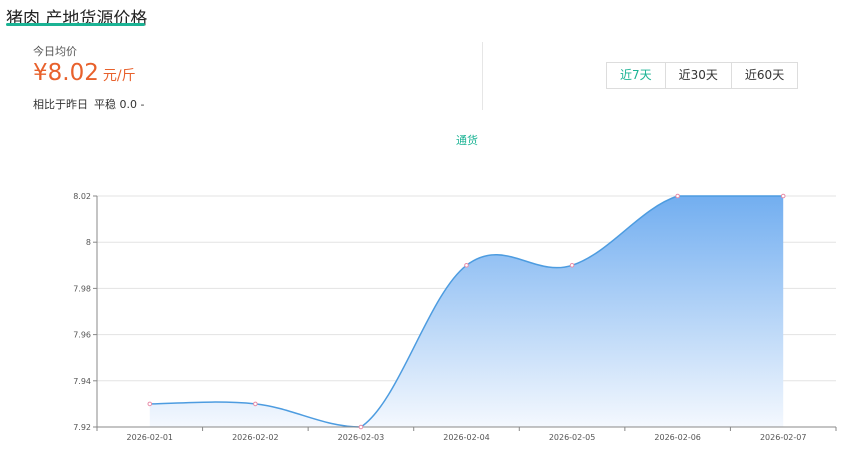  What do you see at coordinates (361, 437) in the screenshot?
I see `x-tick-label: 2026-02-03` at bounding box center [361, 437].